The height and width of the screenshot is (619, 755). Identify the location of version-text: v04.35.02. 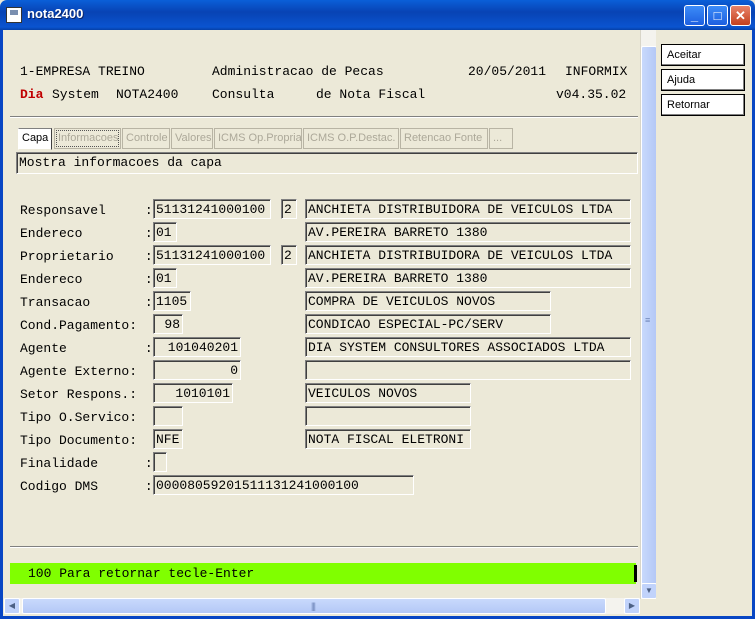
(591, 94).